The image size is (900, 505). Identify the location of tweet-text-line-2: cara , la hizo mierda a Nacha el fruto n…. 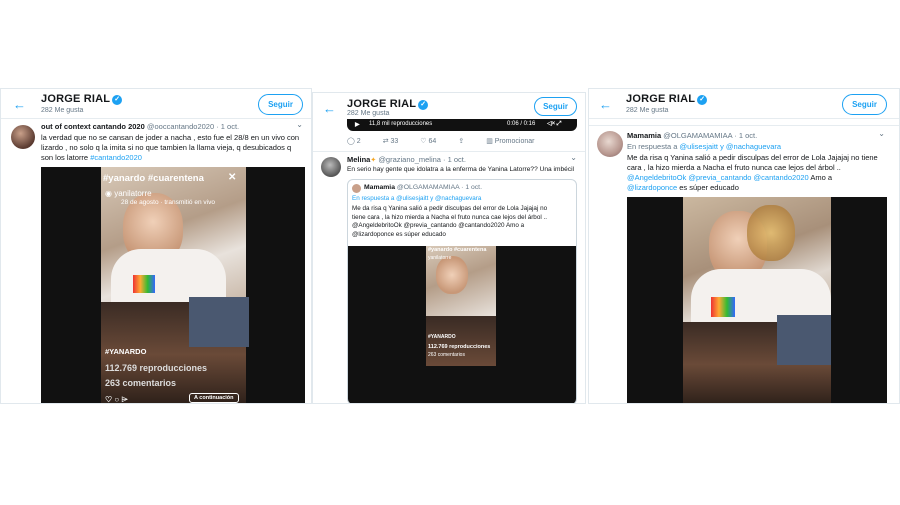
(734, 167).